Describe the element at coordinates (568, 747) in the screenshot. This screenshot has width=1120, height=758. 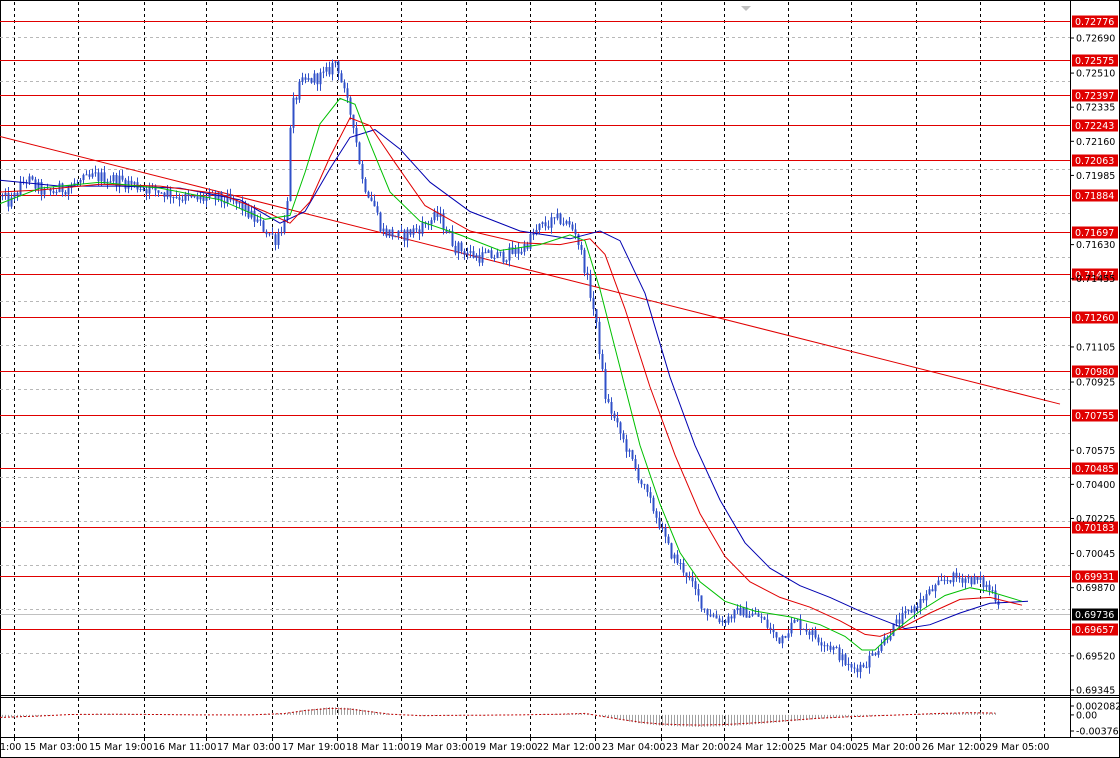
I see `time-label: 22 Mar 12:00` at that location.